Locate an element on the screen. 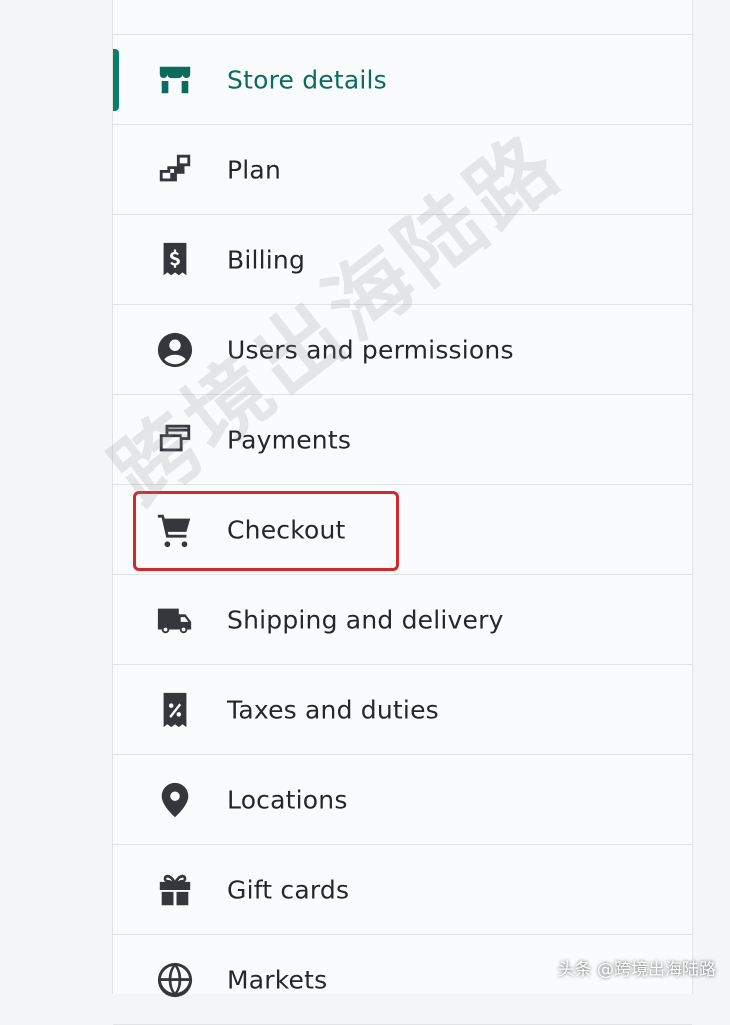 The width and height of the screenshot is (730, 1025). nav-item-label: Plan is located at coordinates (254, 169).